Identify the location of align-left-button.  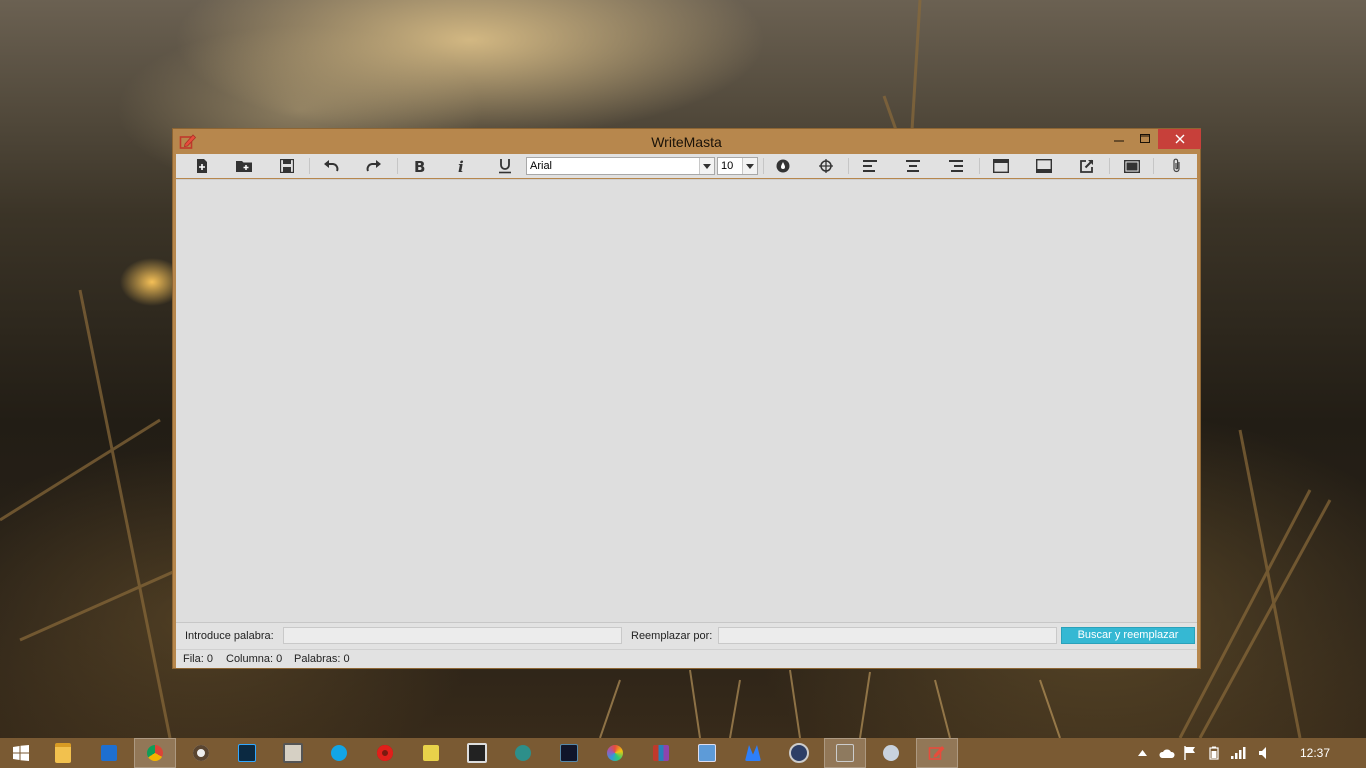
(870, 166).